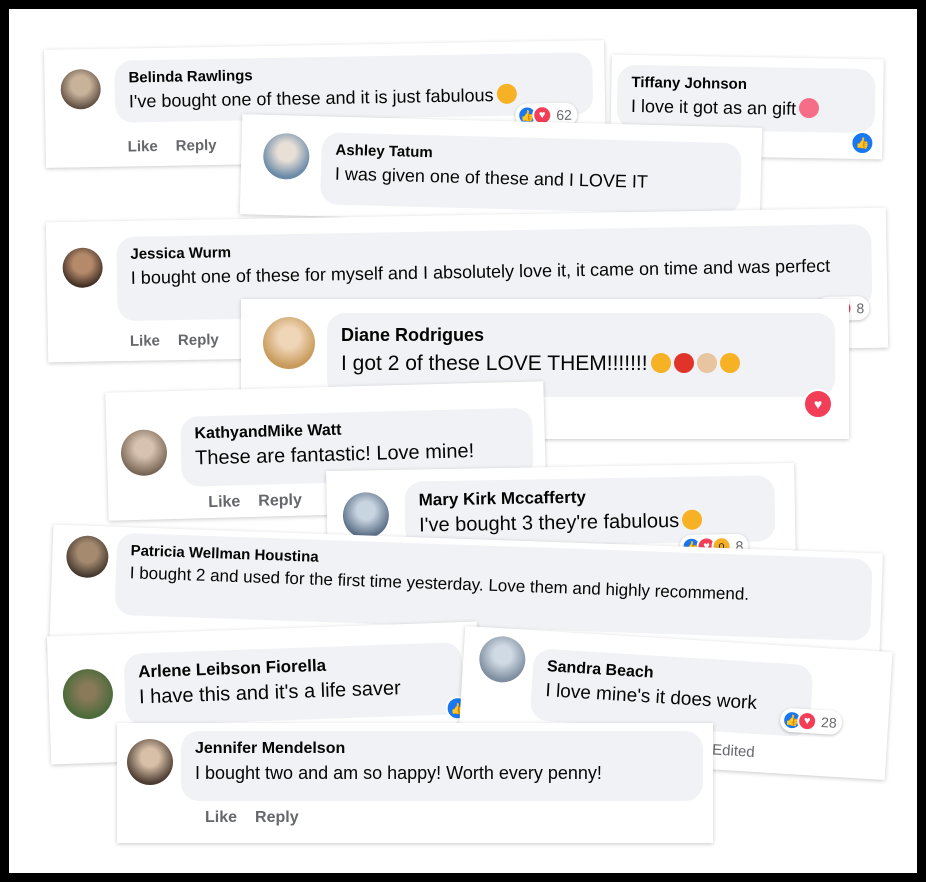  Describe the element at coordinates (713, 107) in the screenshot. I see `comment-text-body: I love it got as an gift` at that location.